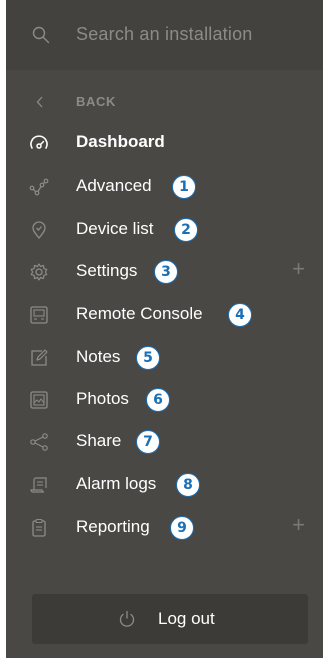 This screenshot has width=329, height=658. What do you see at coordinates (39, 272) in the screenshot?
I see `gear-icon` at bounding box center [39, 272].